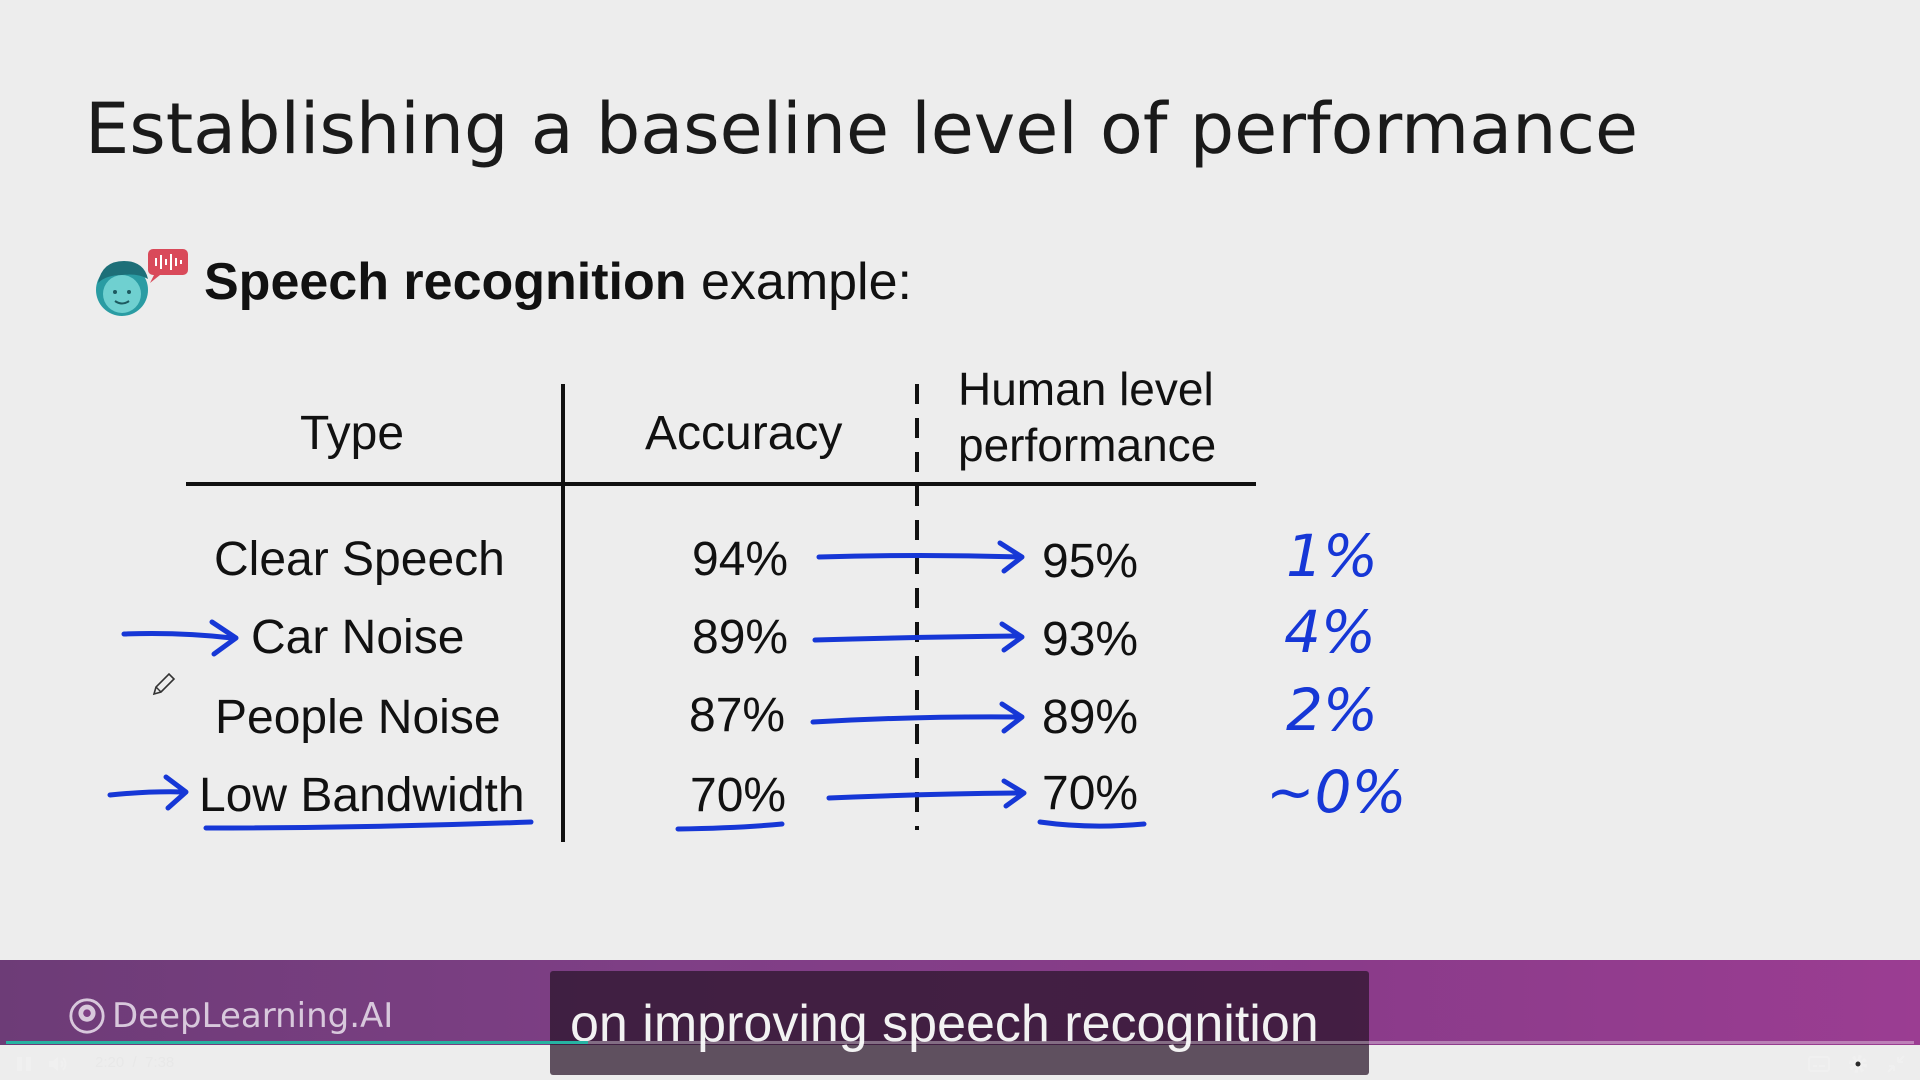 The height and width of the screenshot is (1080, 1920). I want to click on time-display: 2:20 / 7:38, so click(134, 1062).